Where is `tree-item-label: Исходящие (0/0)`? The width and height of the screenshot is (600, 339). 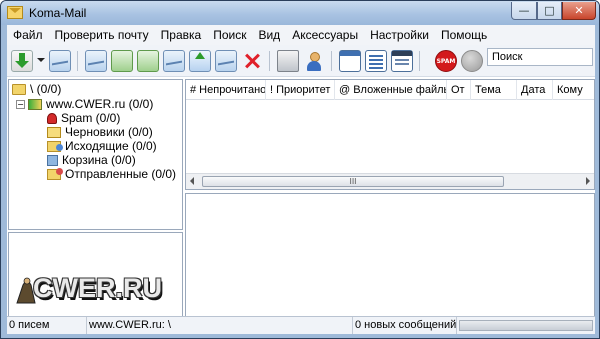
tree-item-label: Исходящие (0/0) is located at coordinates (111, 146).